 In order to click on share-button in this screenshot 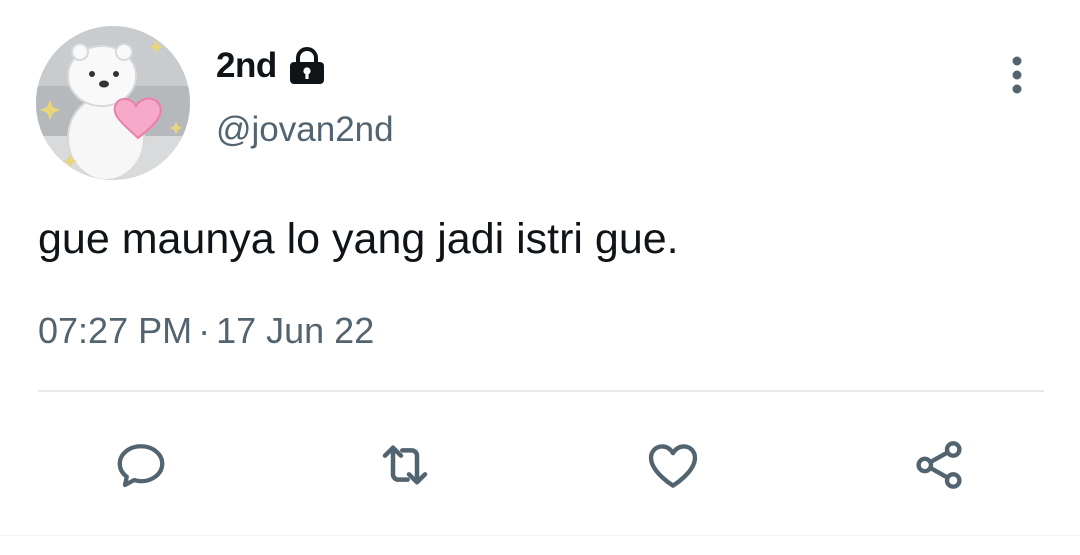, I will do `click(939, 465)`.